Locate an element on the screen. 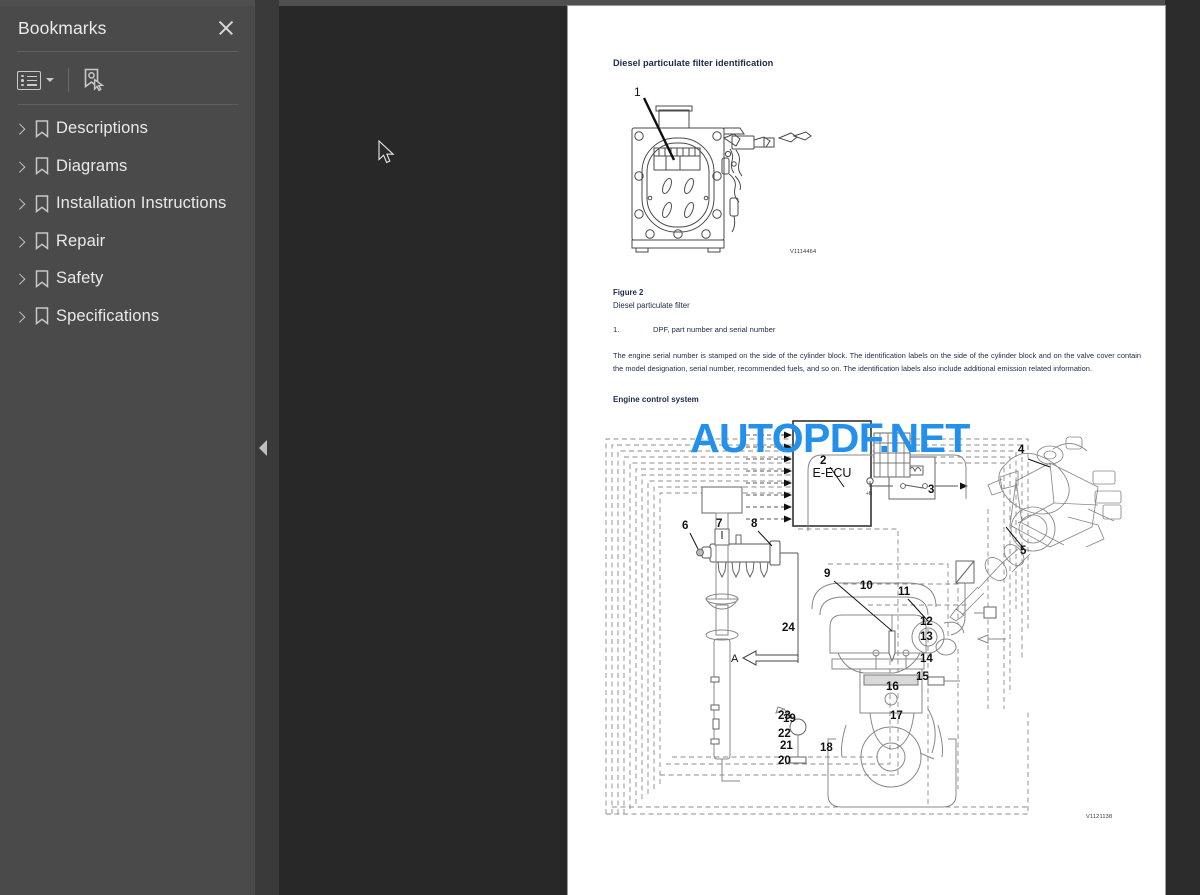  dpf-figure: 1 V1114464 is located at coordinates (719, 178).